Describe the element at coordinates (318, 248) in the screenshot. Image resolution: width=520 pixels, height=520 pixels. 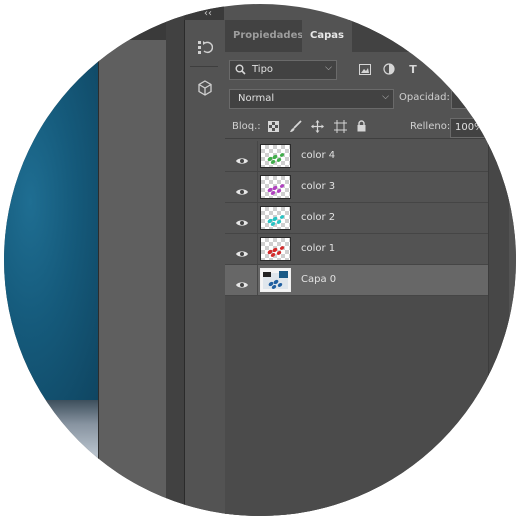
I see `layer-name: color 1` at that location.